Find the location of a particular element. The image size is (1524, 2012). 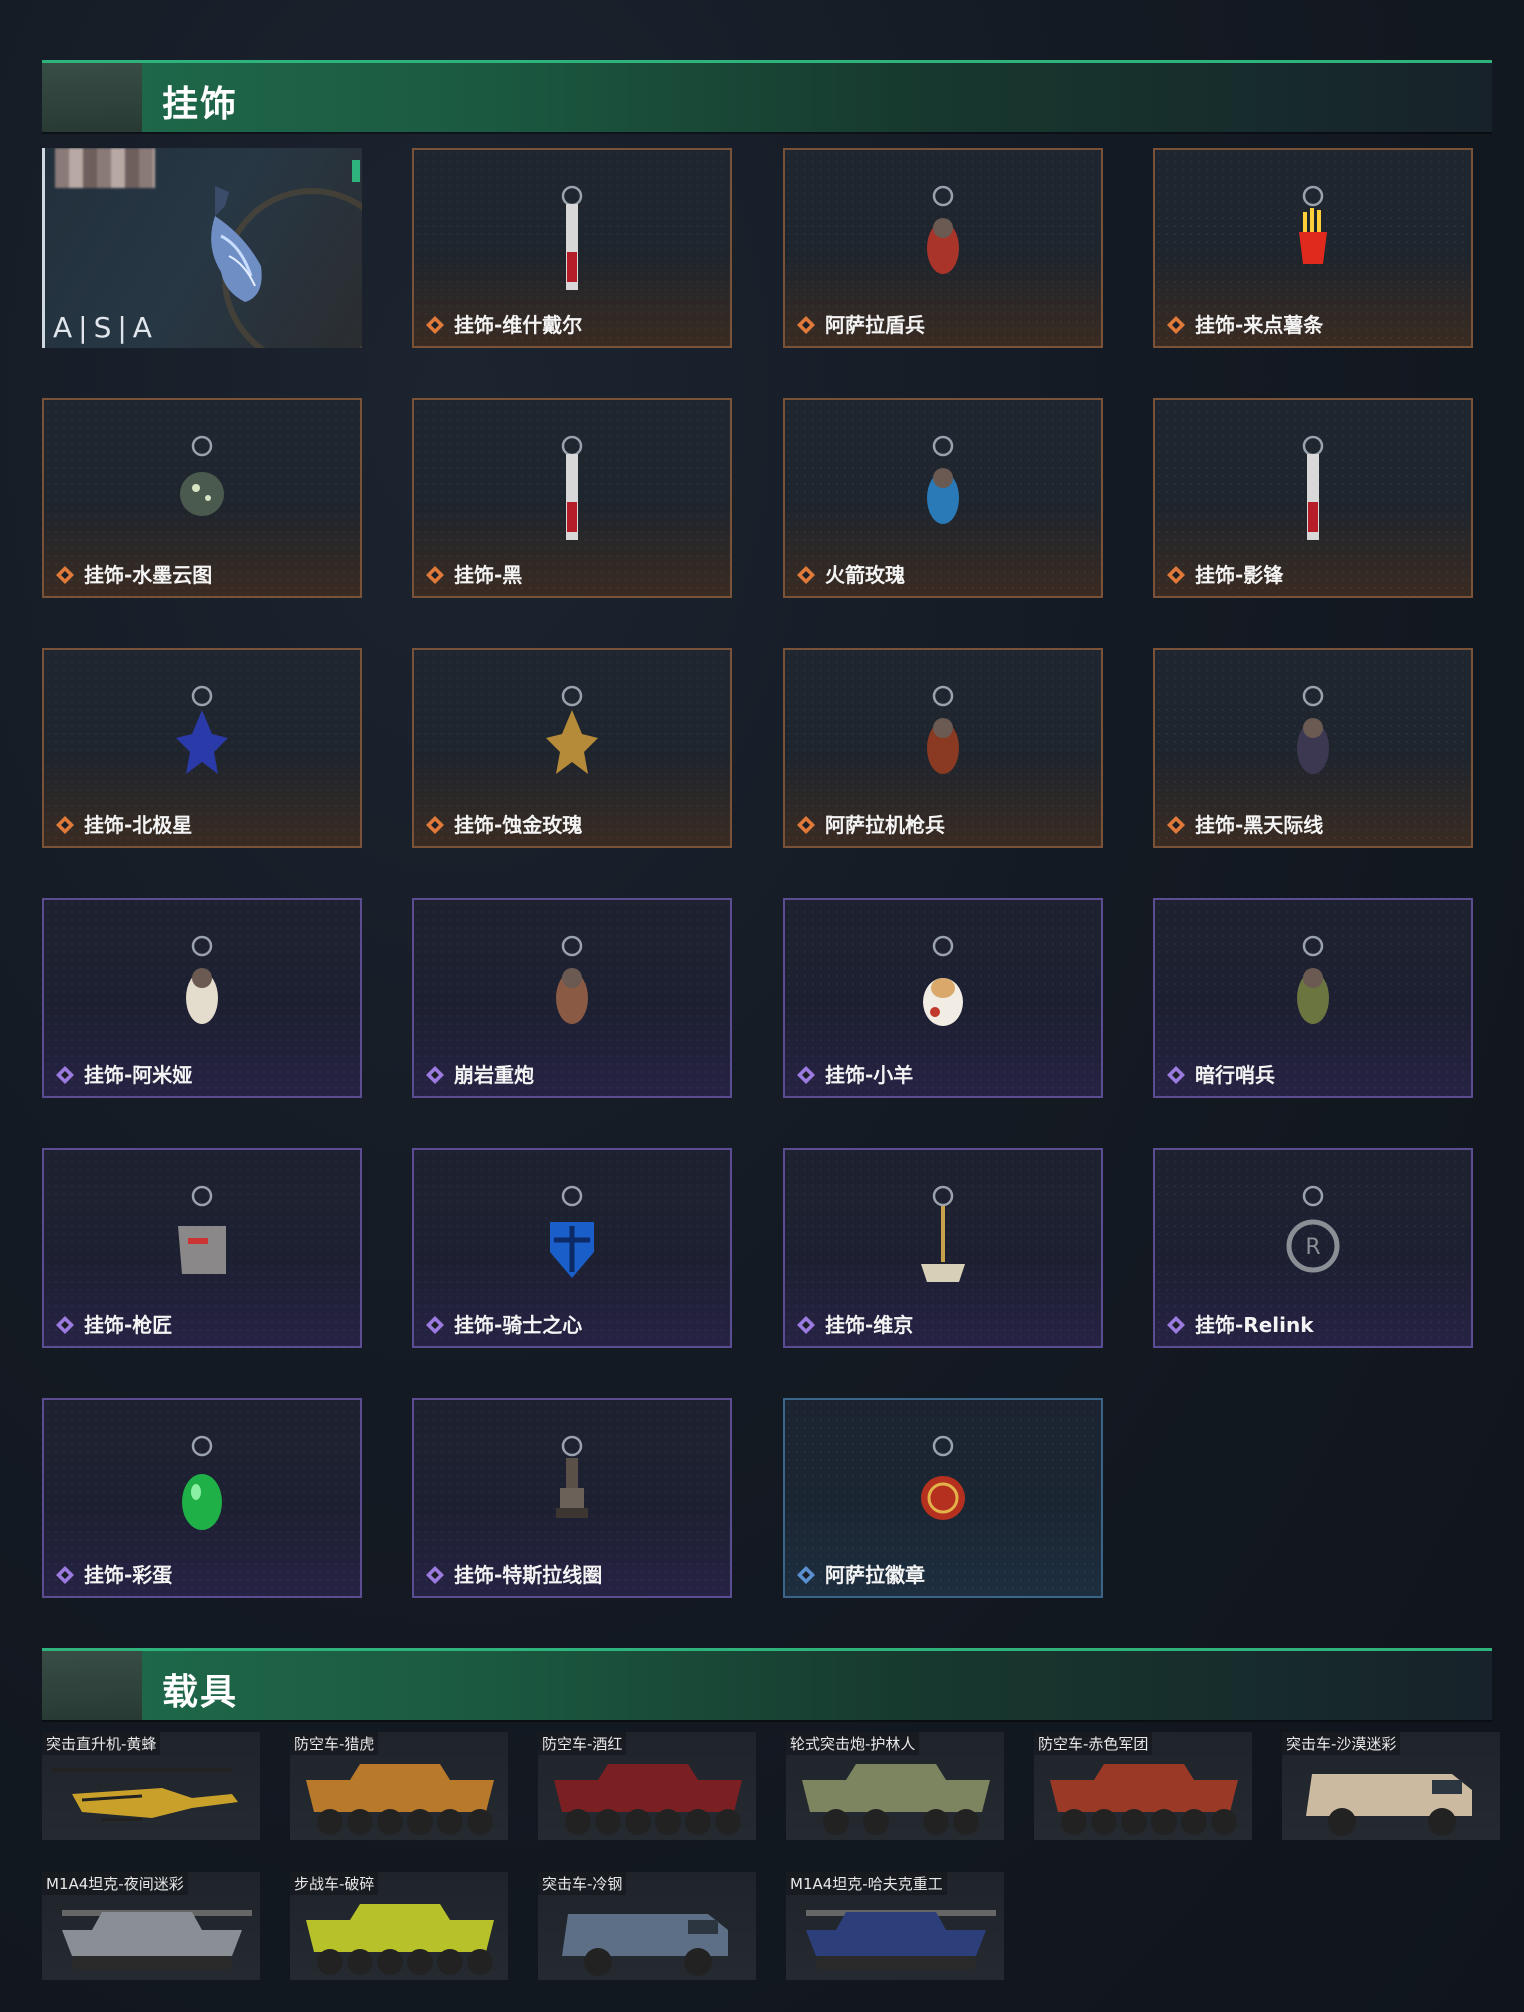

relink-charm-icon: R is located at coordinates (1313, 1239).